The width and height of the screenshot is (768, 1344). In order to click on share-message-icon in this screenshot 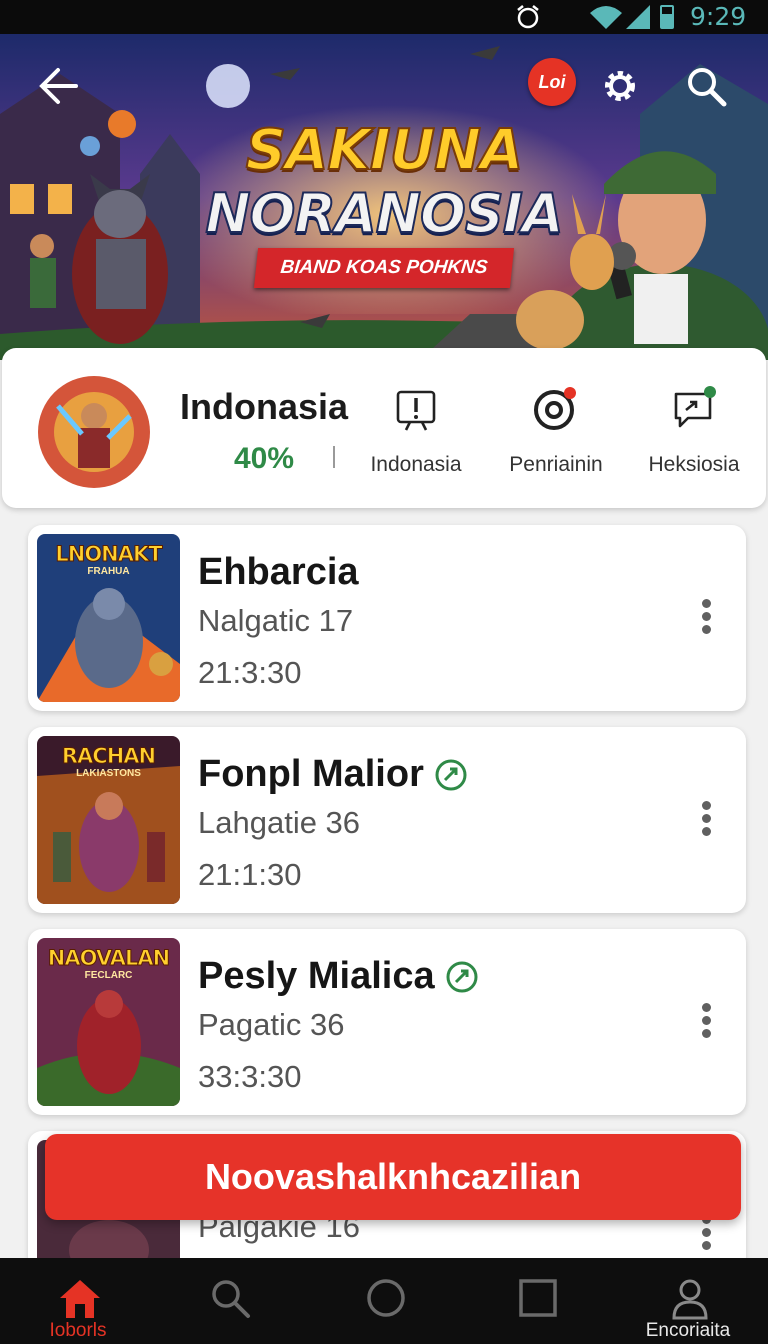, I will do `click(695, 407)`.